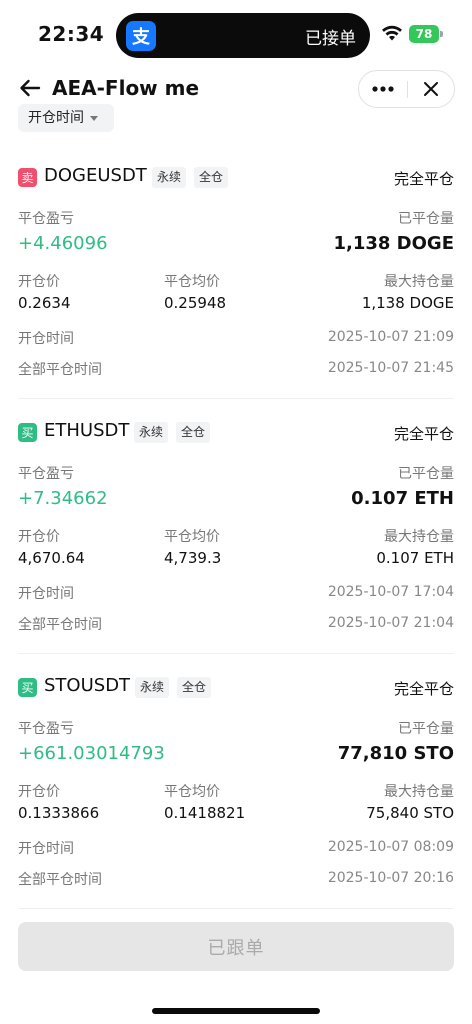 Image resolution: width=472 pixels, height=1024 pixels. What do you see at coordinates (402, 498) in the screenshot?
I see `closed-qty-value: 0.107 ETH` at bounding box center [402, 498].